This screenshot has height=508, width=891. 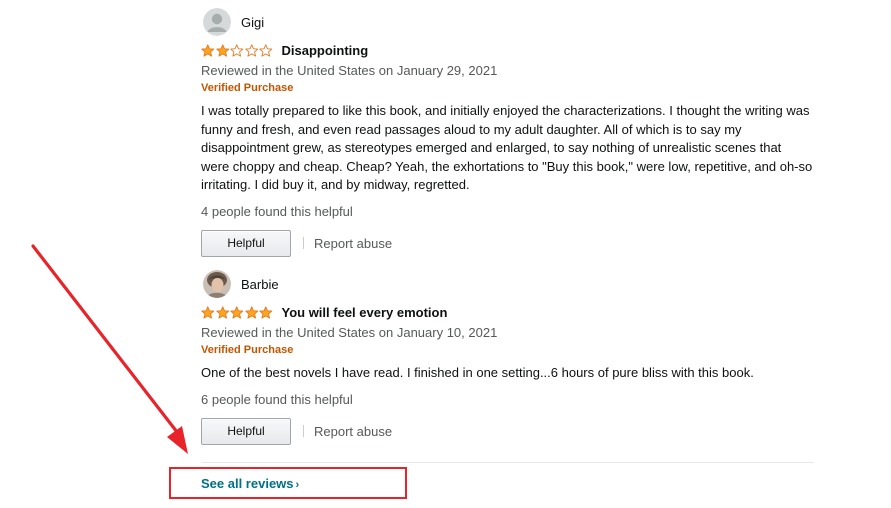 What do you see at coordinates (260, 284) in the screenshot?
I see `reviewer-name: Barbie` at bounding box center [260, 284].